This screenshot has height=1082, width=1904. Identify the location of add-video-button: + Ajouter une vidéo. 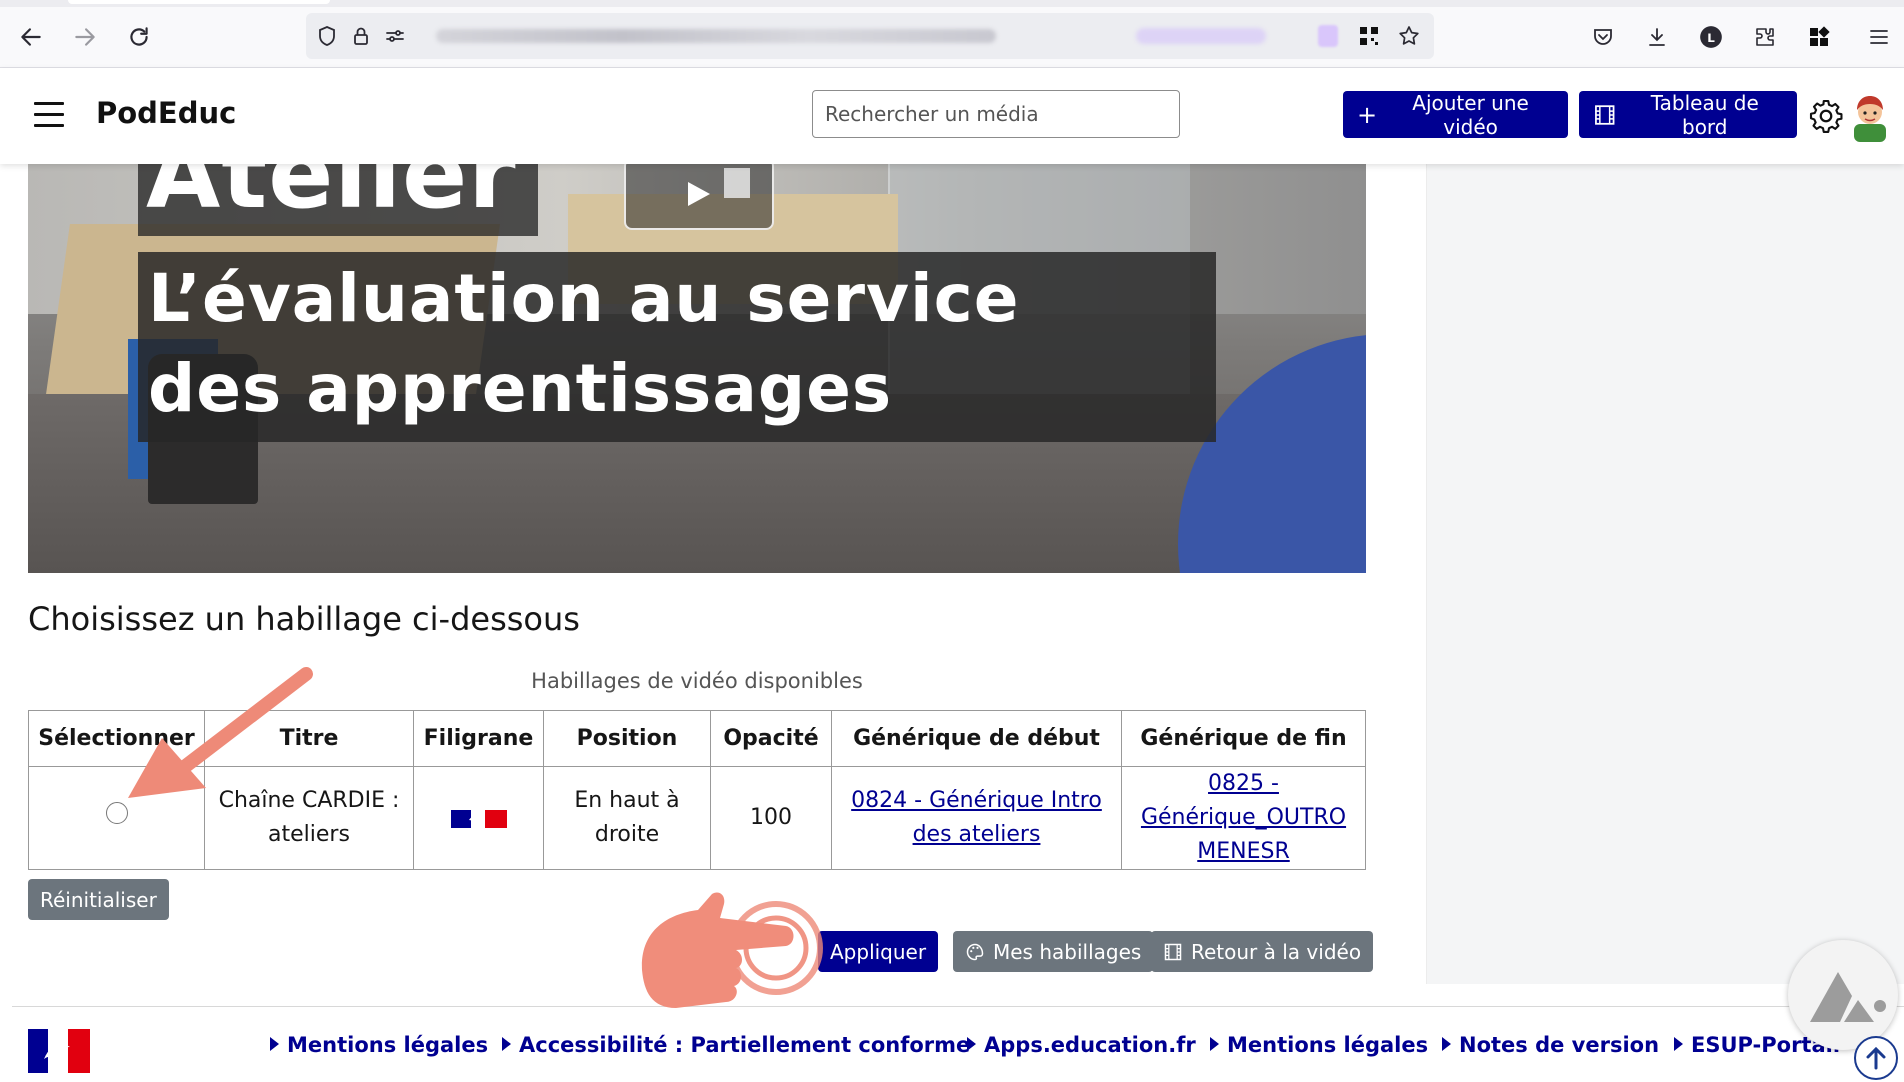
(1455, 114).